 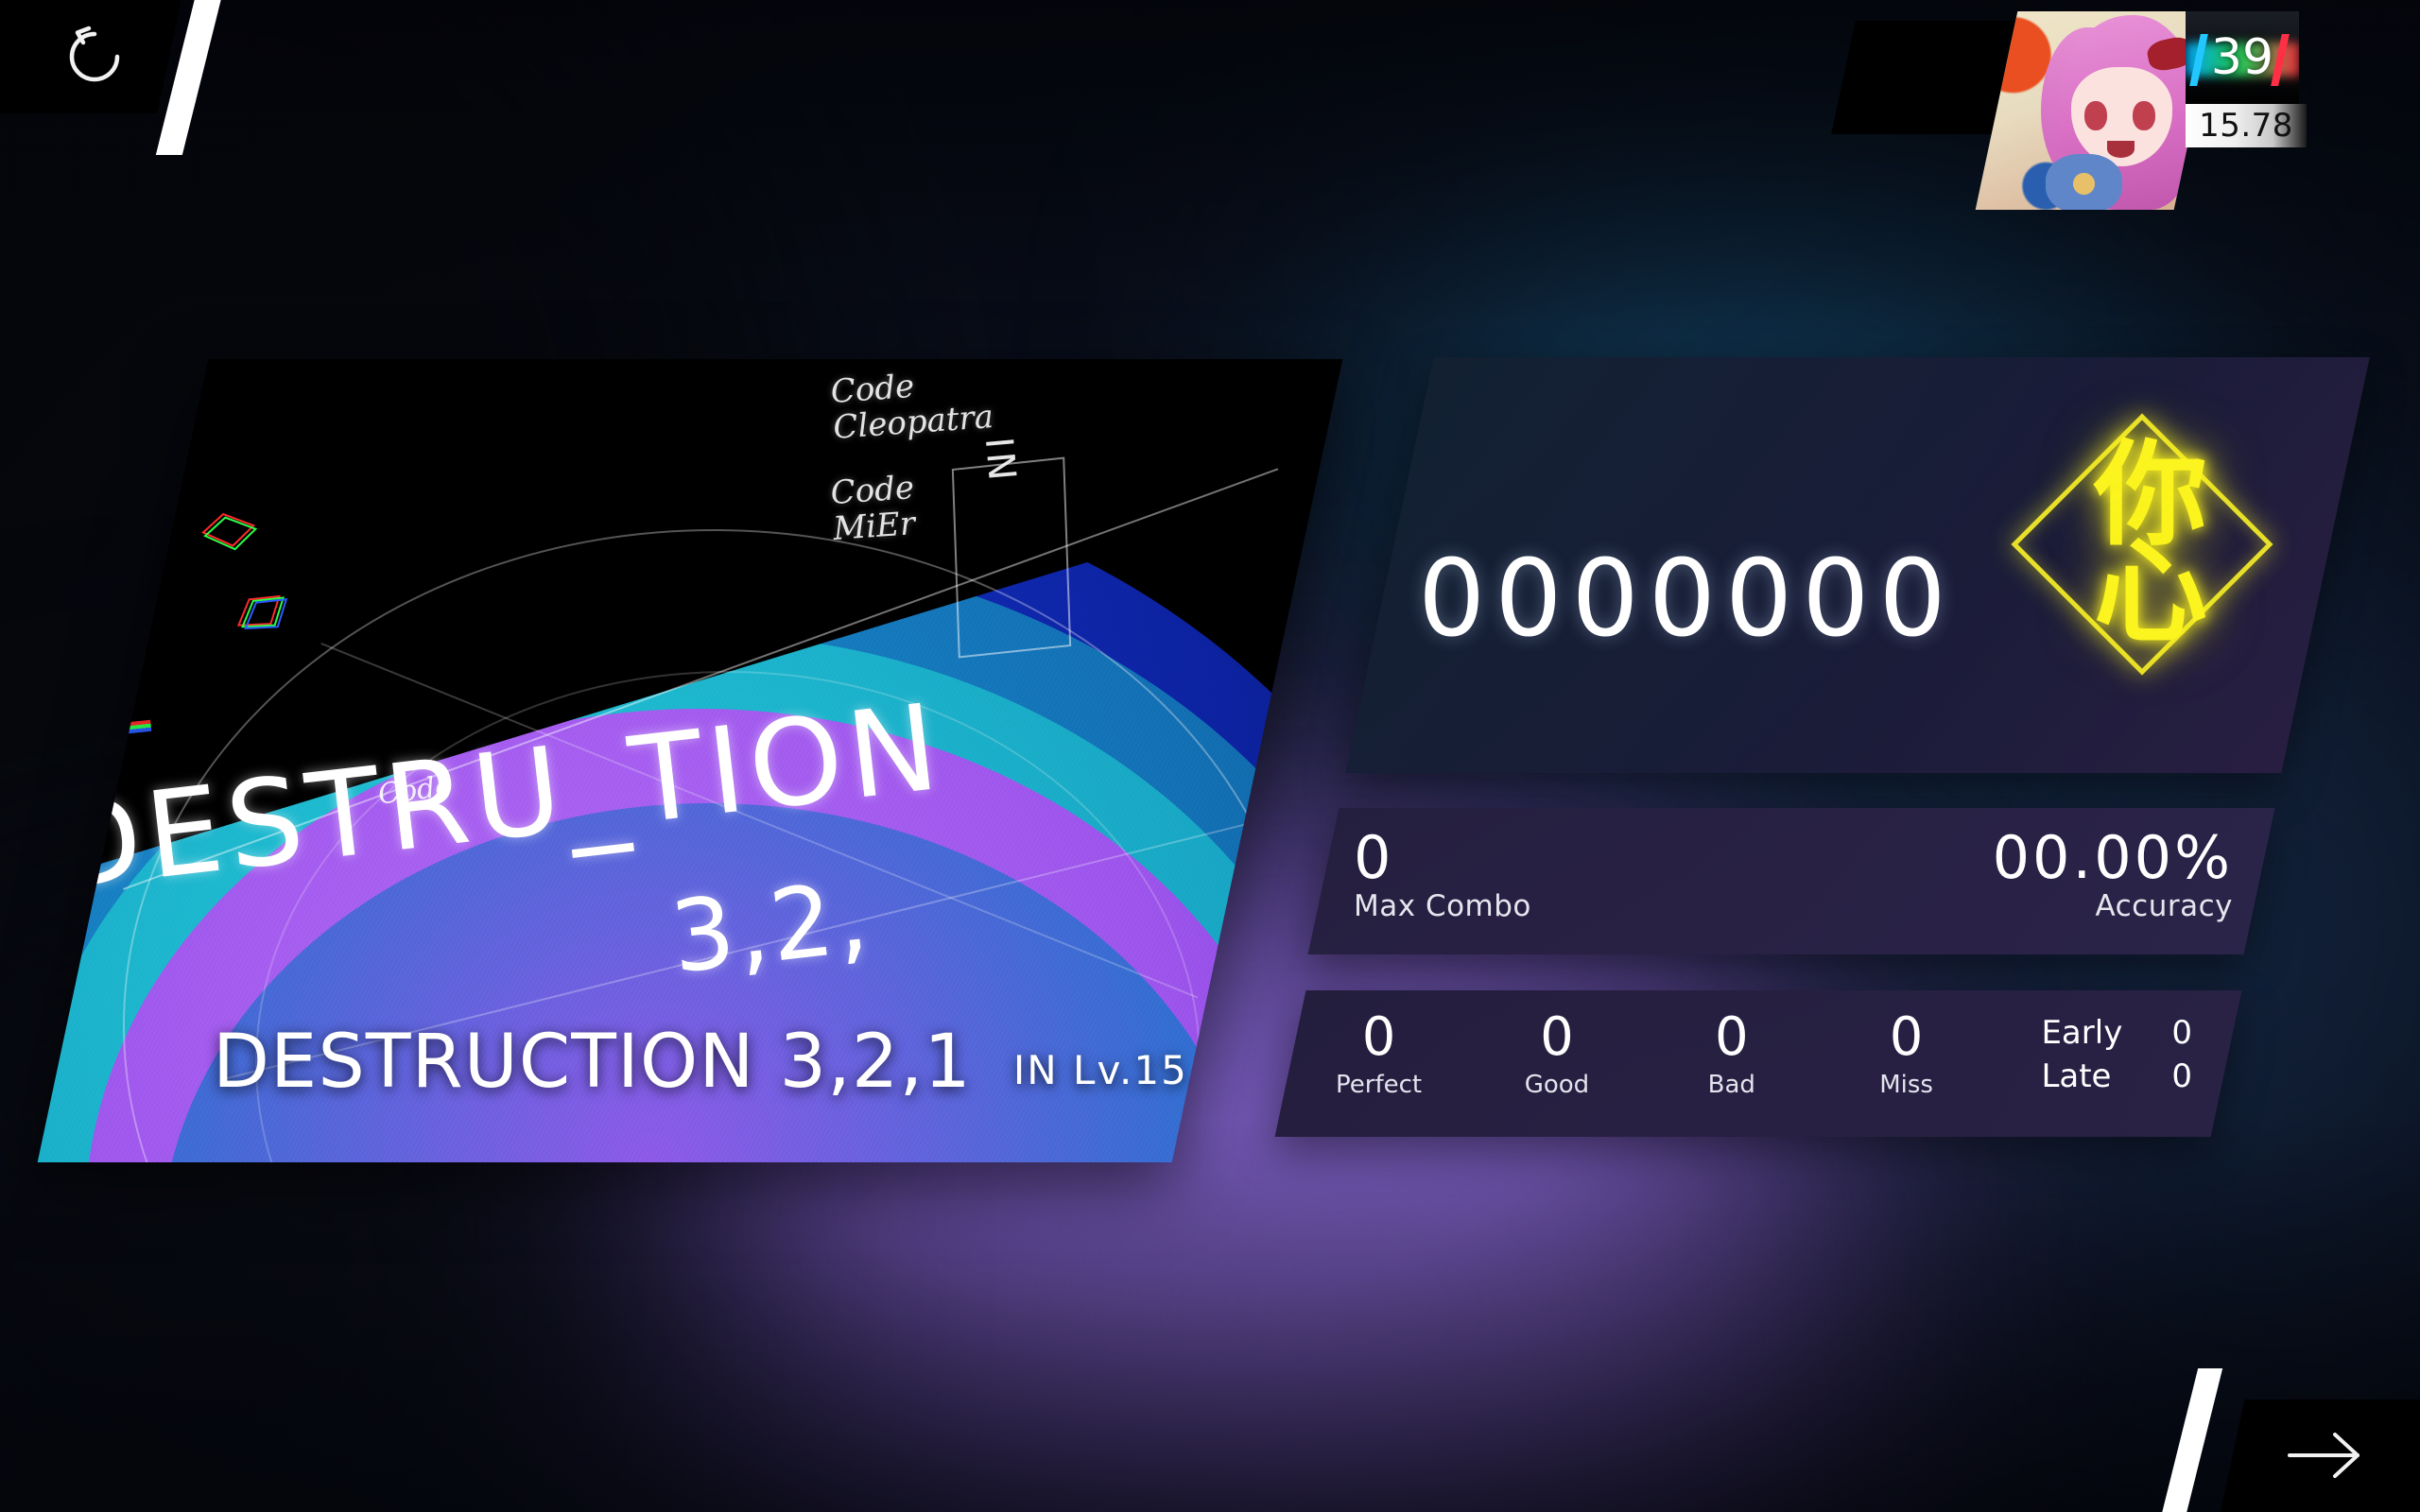 I want to click on player-rks-badge: 15.78, so click(x=2246, y=125).